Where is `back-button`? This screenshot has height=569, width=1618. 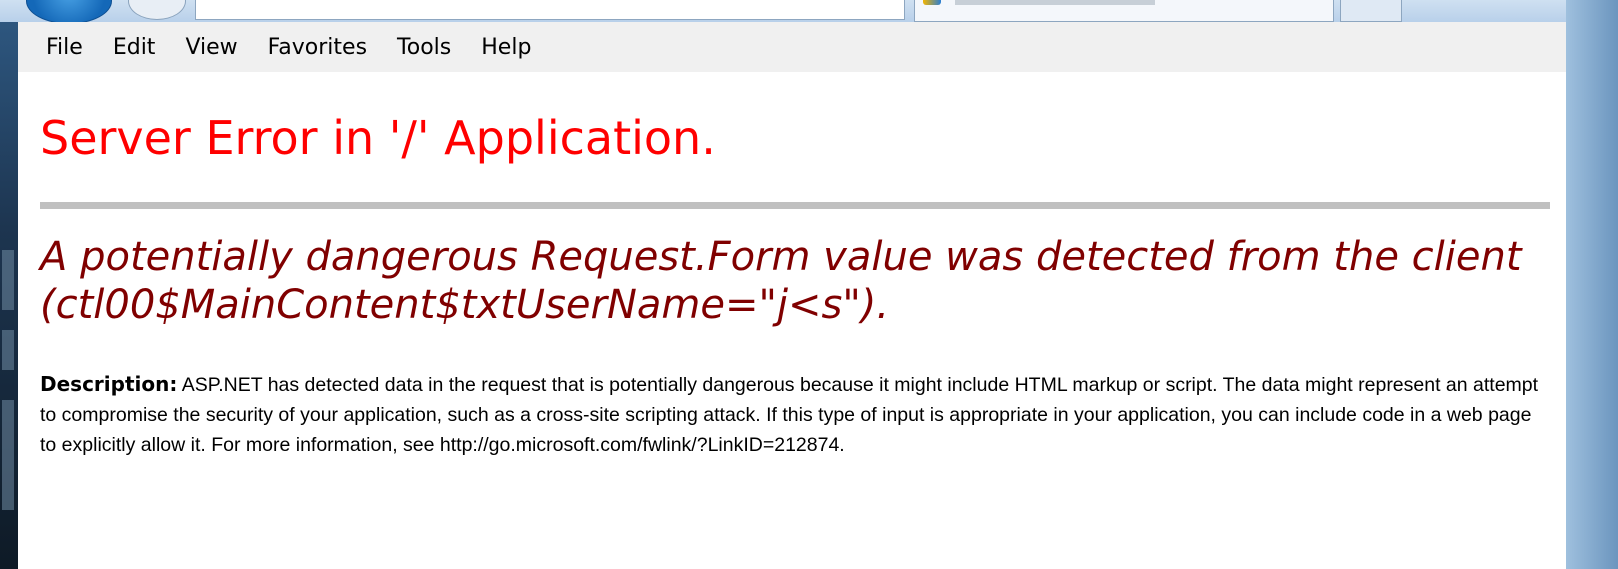 back-button is located at coordinates (69, 12).